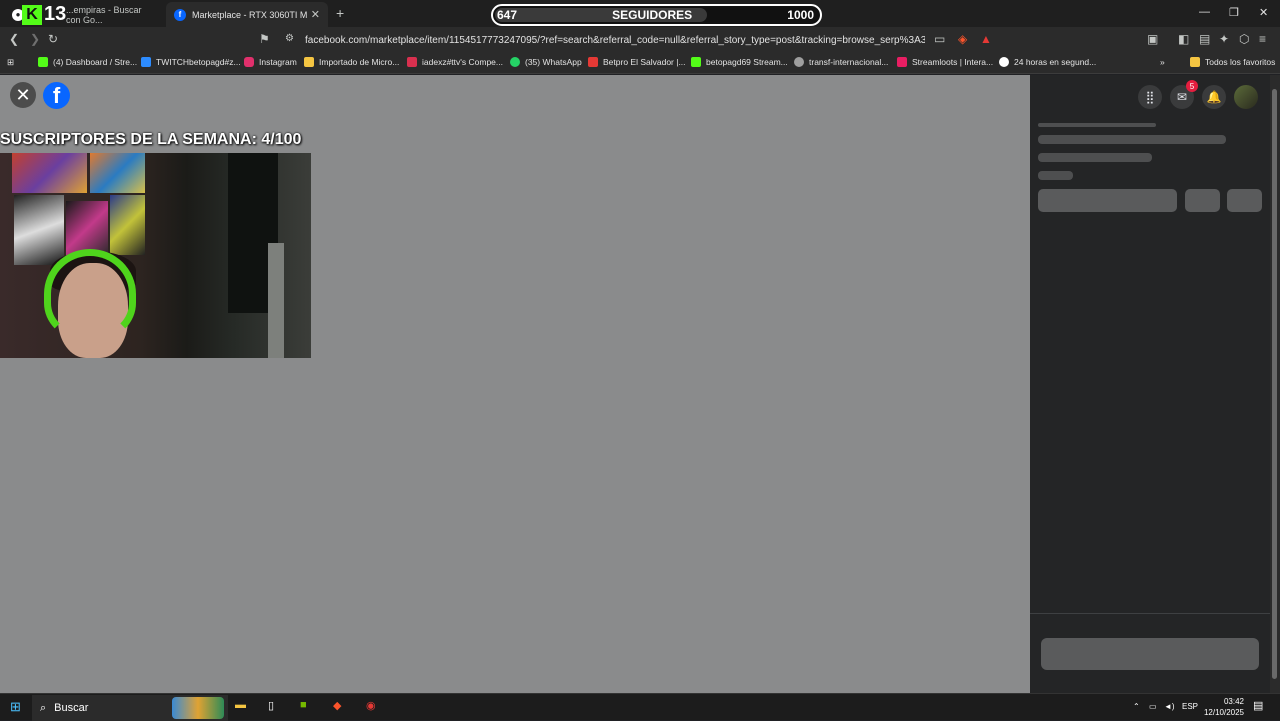  What do you see at coordinates (1150, 654) in the screenshot?
I see `message-input-placeholder` at bounding box center [1150, 654].